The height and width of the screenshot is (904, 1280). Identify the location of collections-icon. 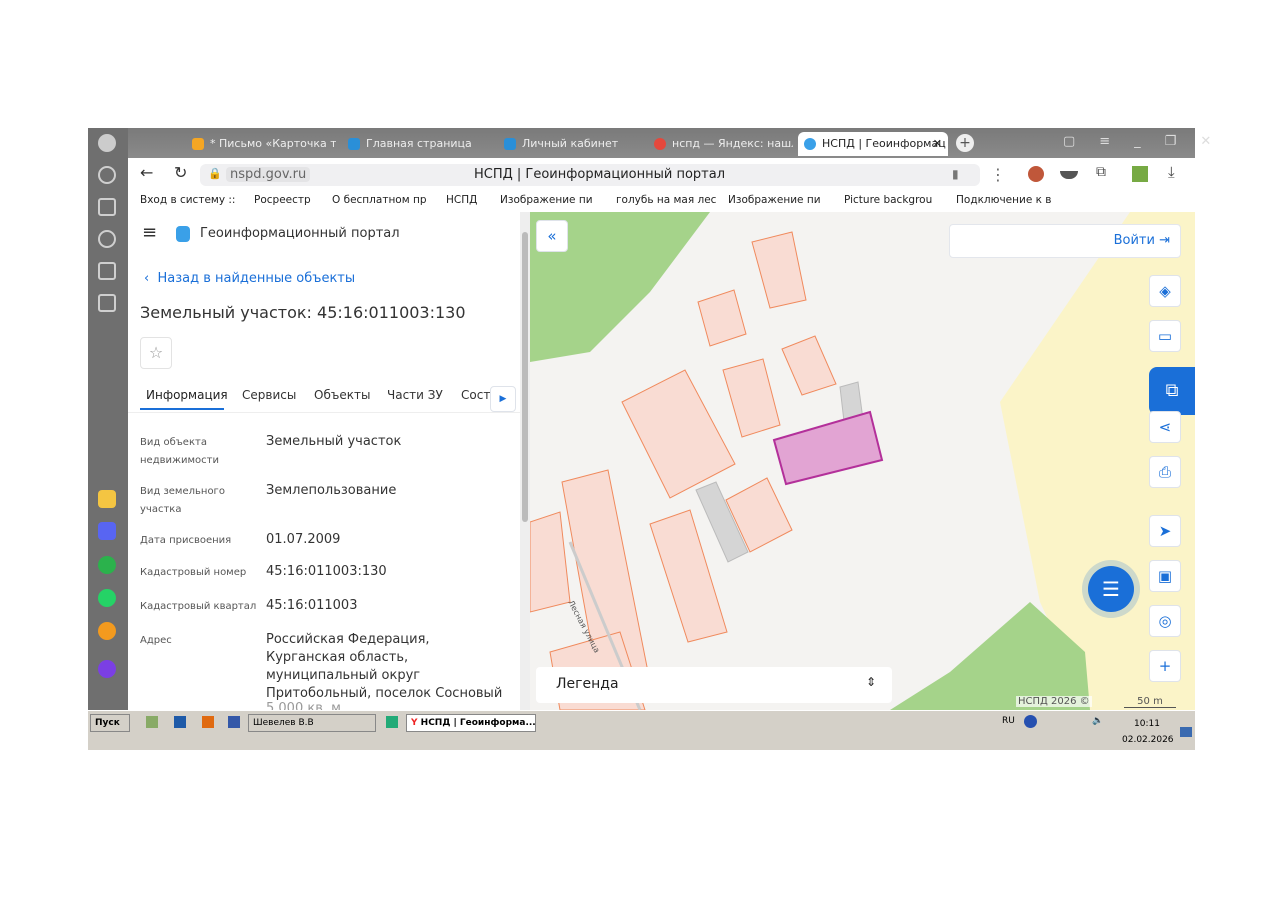
(107, 207).